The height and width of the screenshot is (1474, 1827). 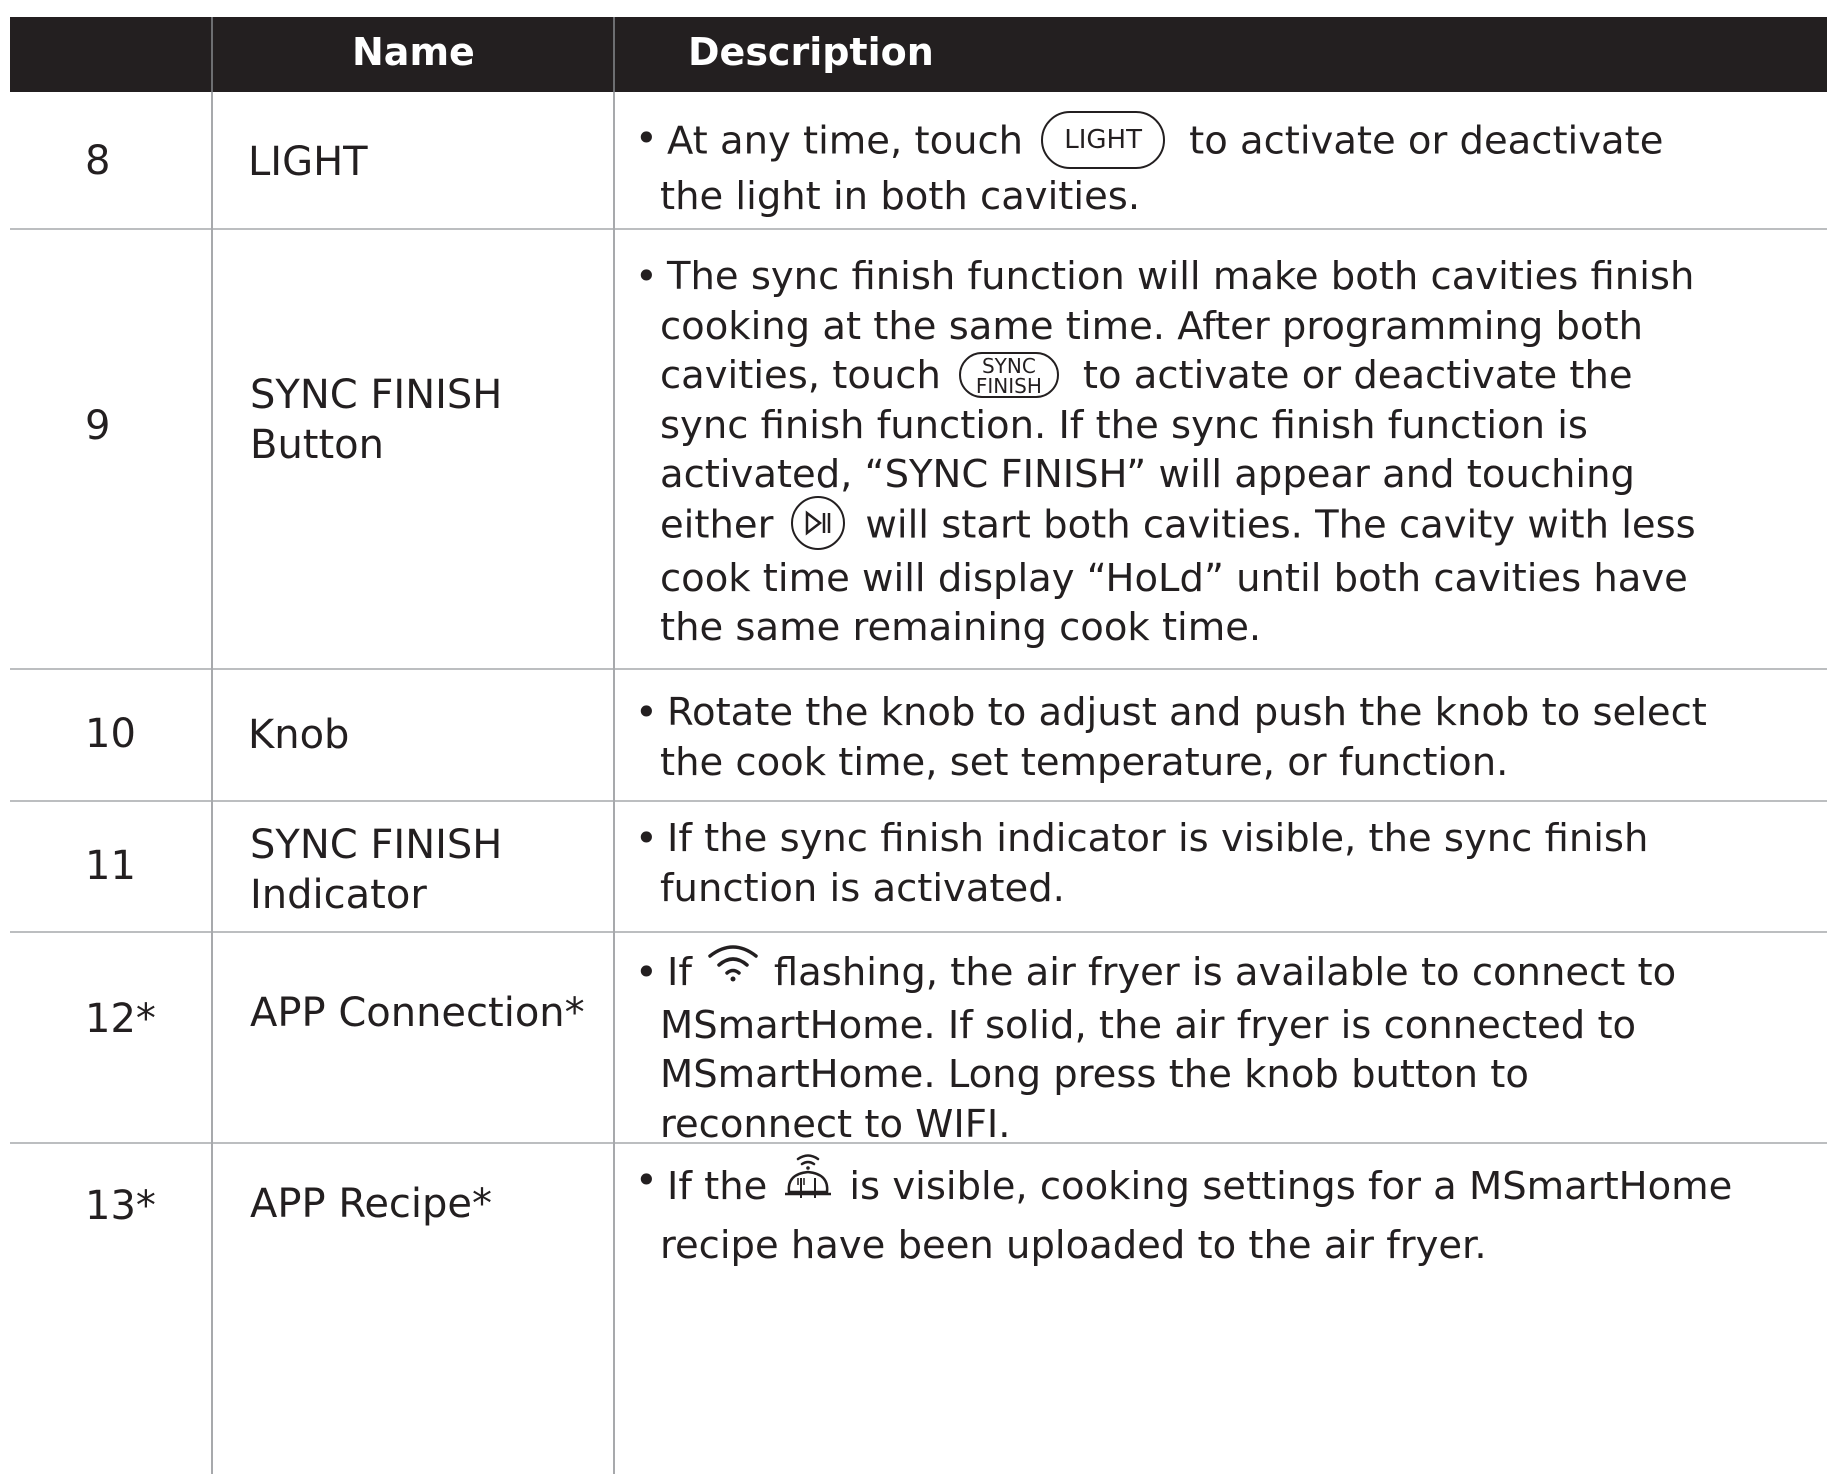 I want to click on row-name: LIGHT, so click(x=308, y=162).